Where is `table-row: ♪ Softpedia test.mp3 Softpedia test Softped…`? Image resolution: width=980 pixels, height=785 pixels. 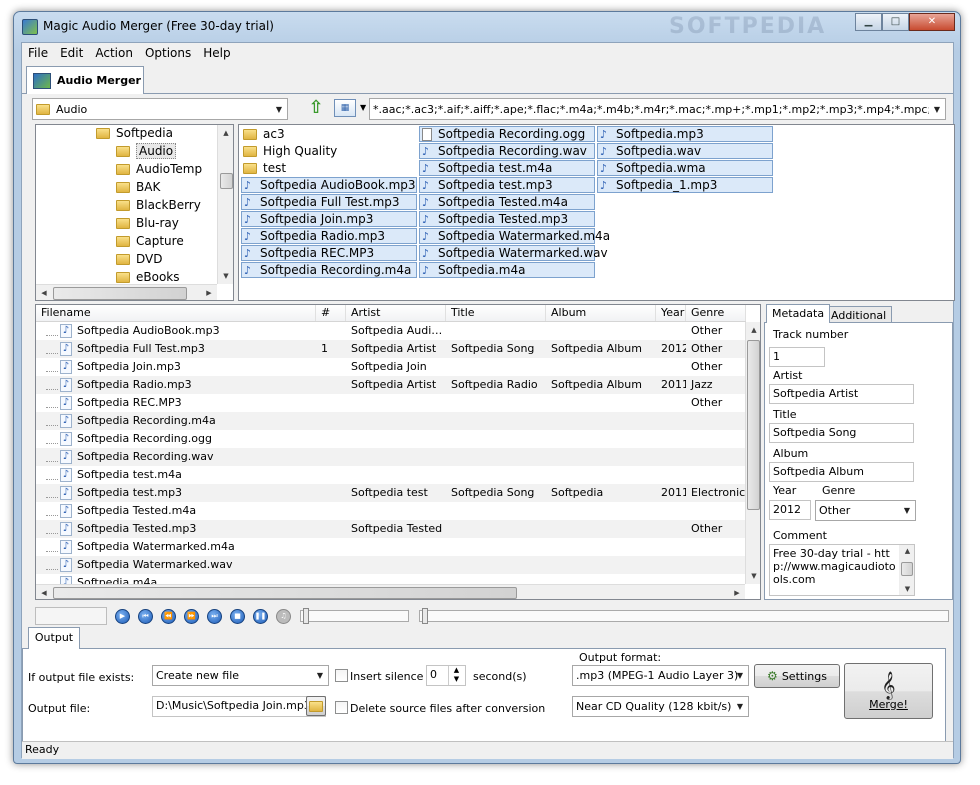
table-row: ♪ Softpedia test.mp3 Softpedia test Softped… is located at coordinates (391, 493).